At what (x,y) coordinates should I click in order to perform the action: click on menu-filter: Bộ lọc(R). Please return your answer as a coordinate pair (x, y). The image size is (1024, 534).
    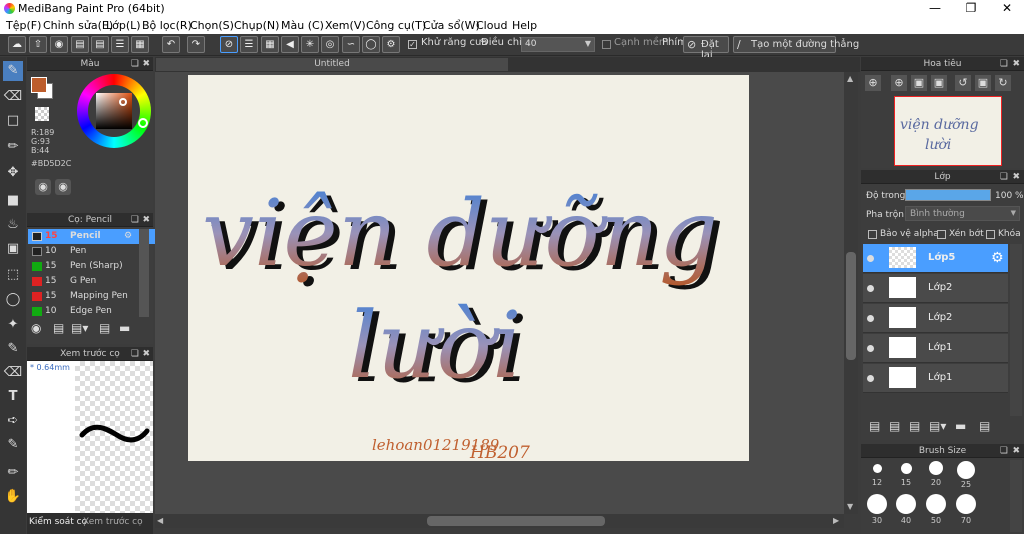
    Looking at the image, I should click on (167, 25).